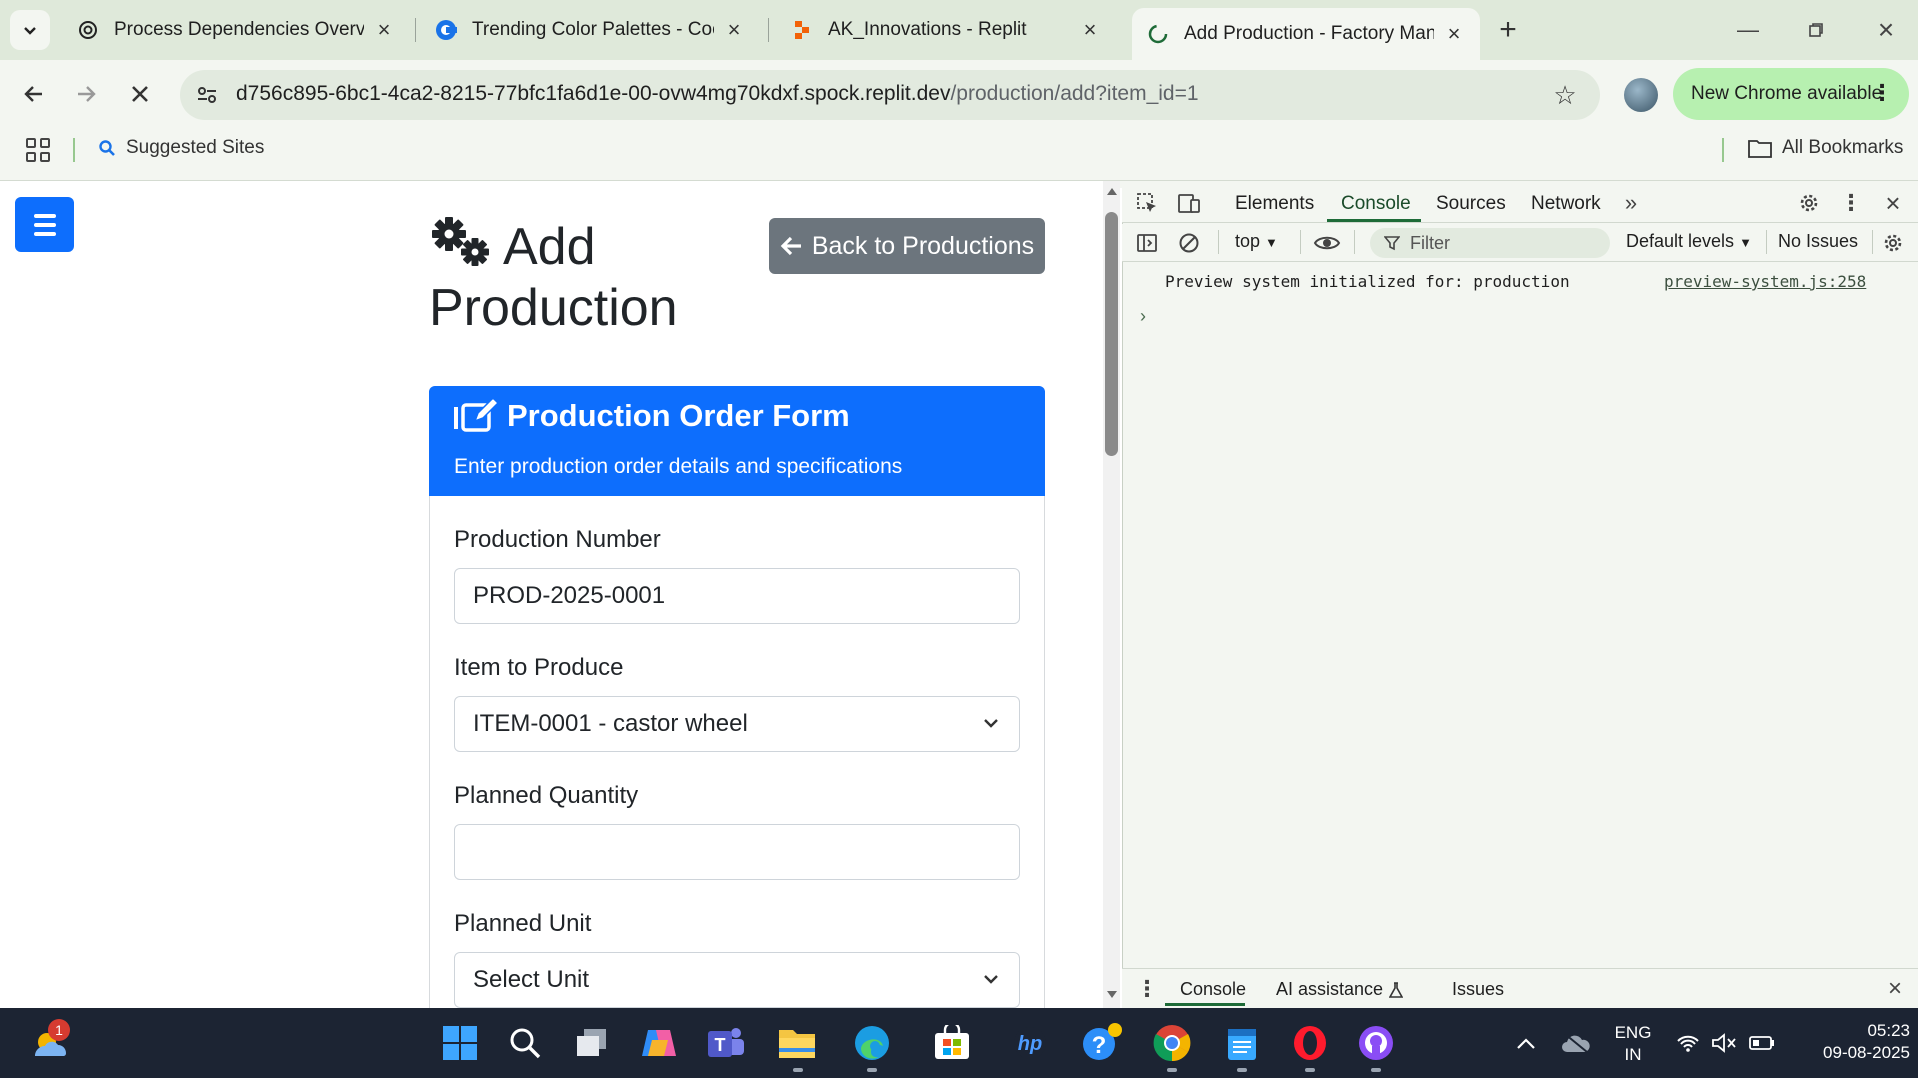  Describe the element at coordinates (1189, 243) in the screenshot. I see `clear-console-icon` at that location.